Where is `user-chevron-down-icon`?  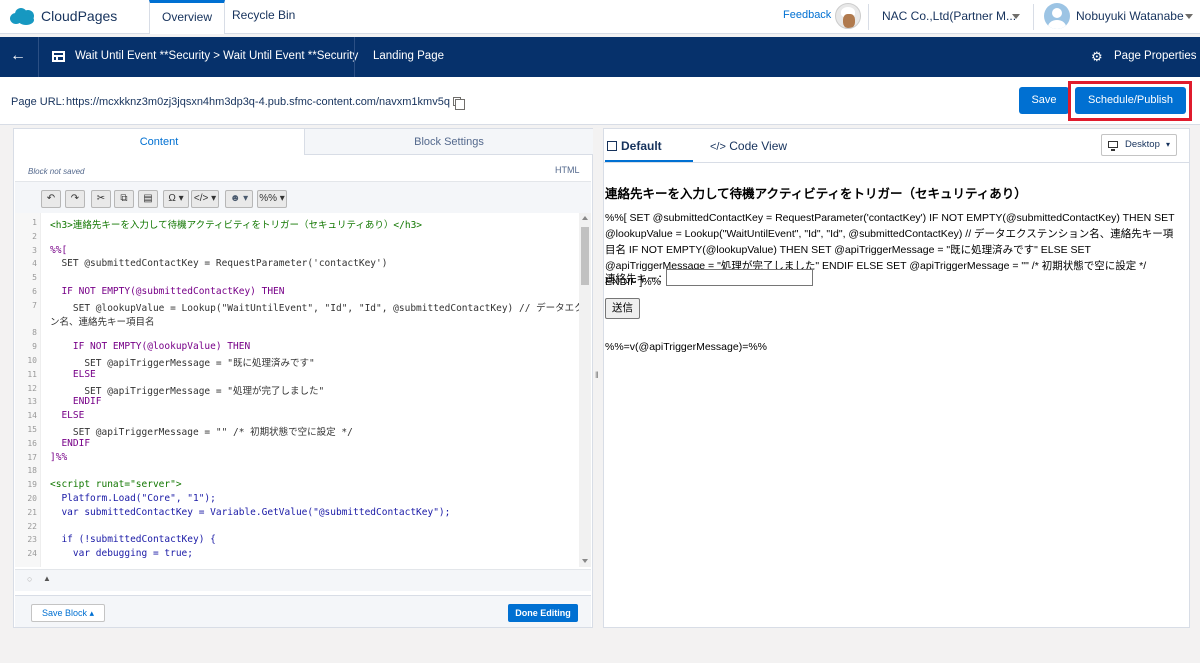 user-chevron-down-icon is located at coordinates (1189, 16).